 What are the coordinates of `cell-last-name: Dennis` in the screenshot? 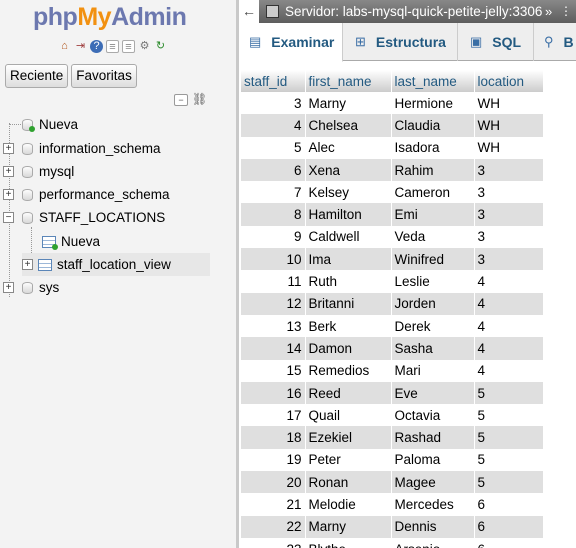 It's located at (433, 526).